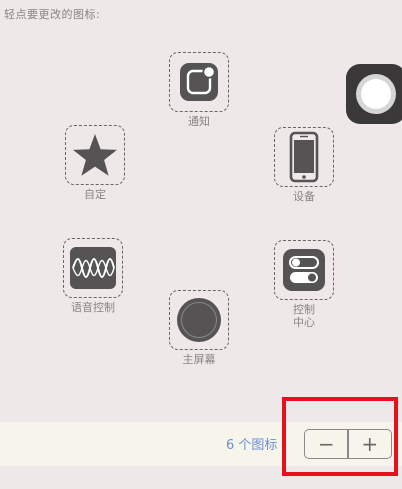 This screenshot has width=402, height=489. I want to click on toggle-switches-icon, so click(304, 270).